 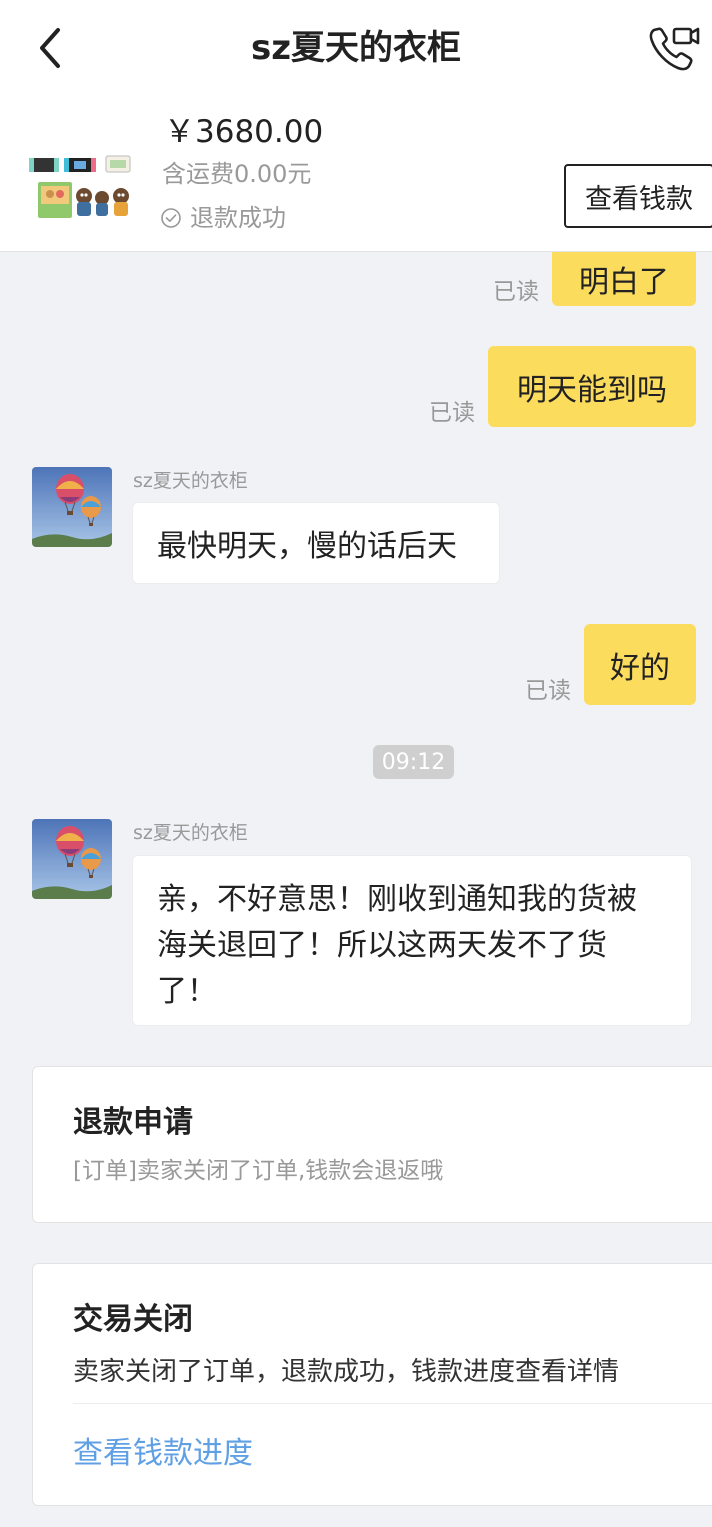 I want to click on refund-status: 退款成功, so click(x=223, y=218).